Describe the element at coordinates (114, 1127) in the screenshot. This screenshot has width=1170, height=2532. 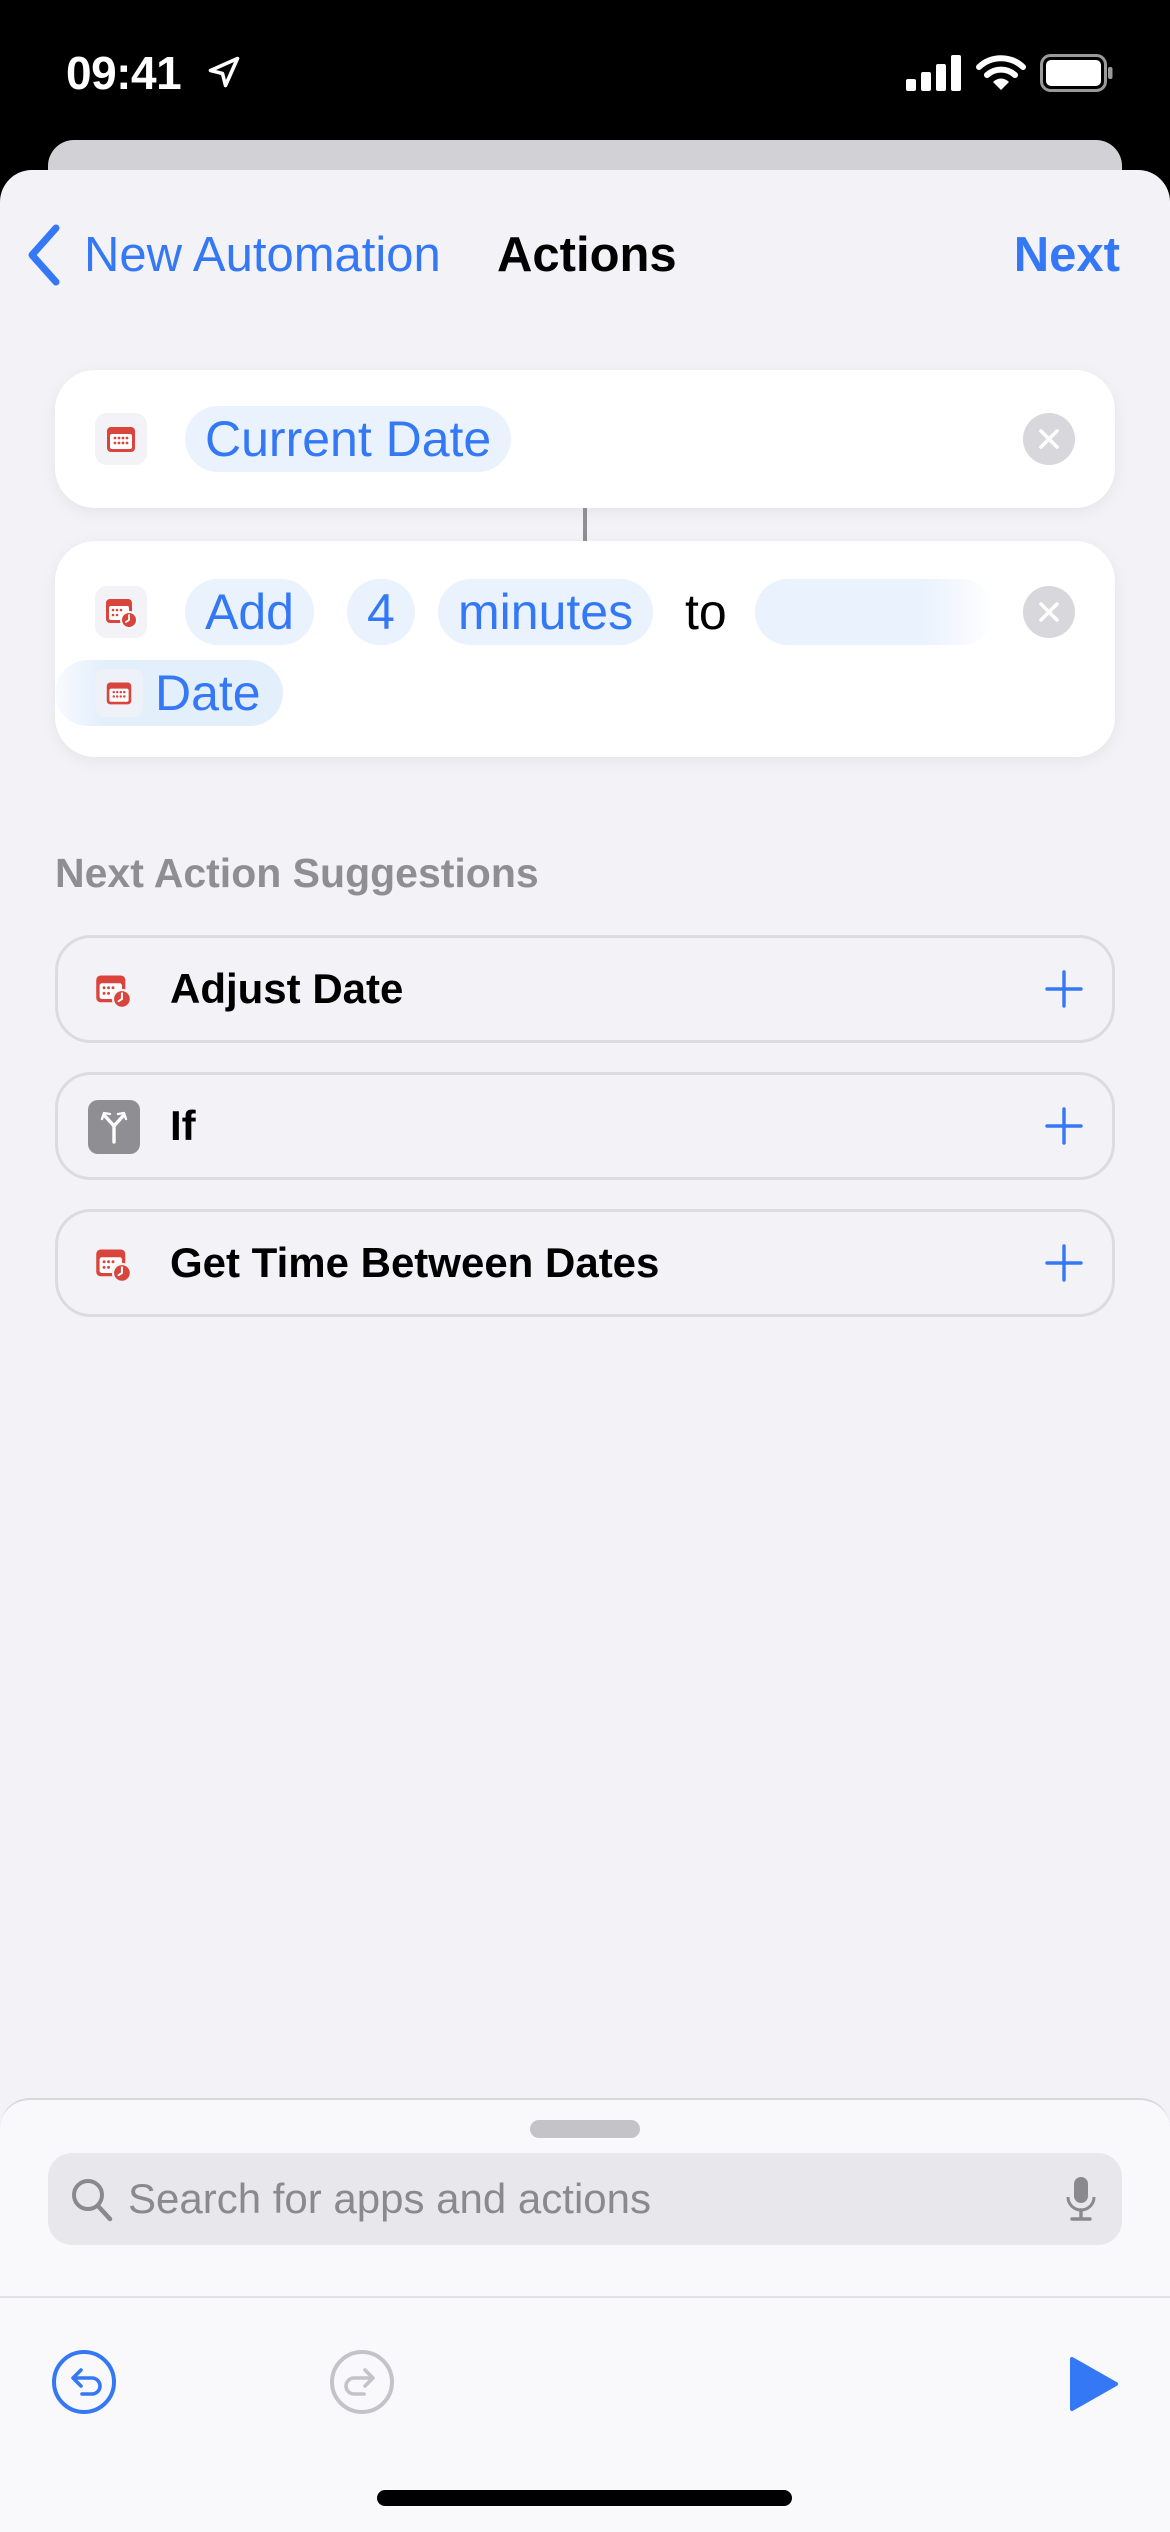
I see `branch-icon` at that location.